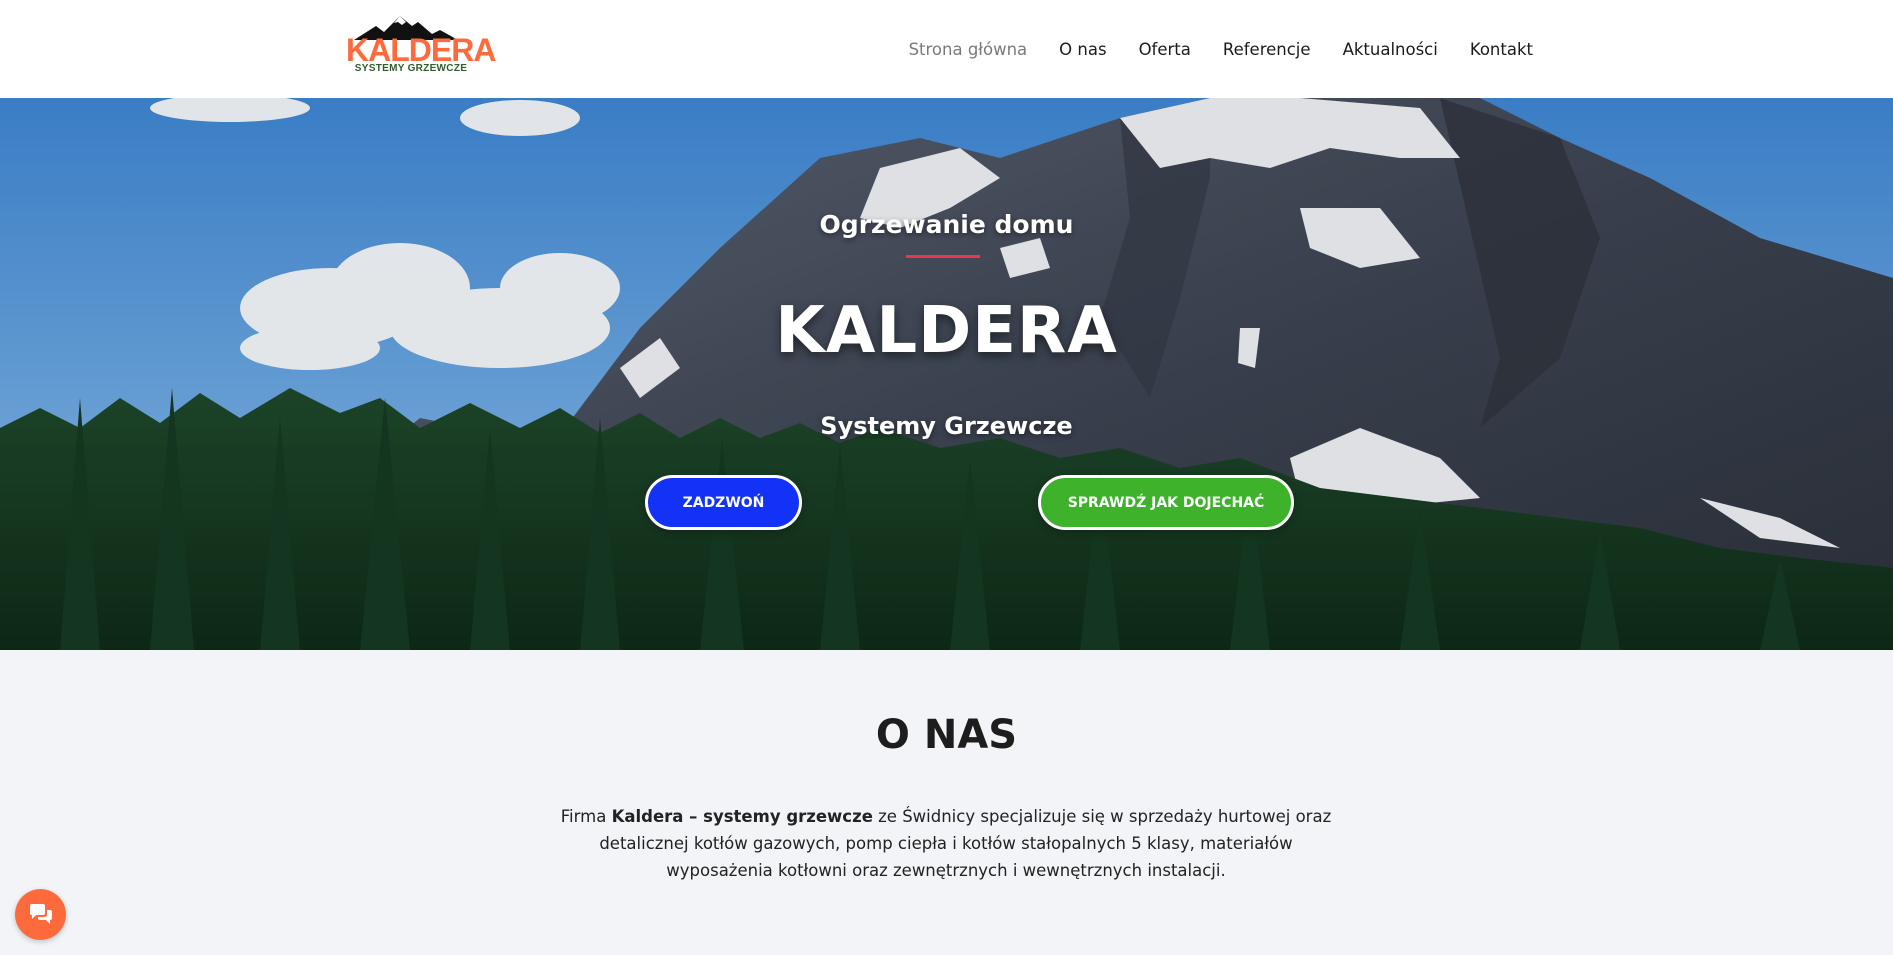  I want to click on nav-item-home: Strona główna, so click(968, 49).